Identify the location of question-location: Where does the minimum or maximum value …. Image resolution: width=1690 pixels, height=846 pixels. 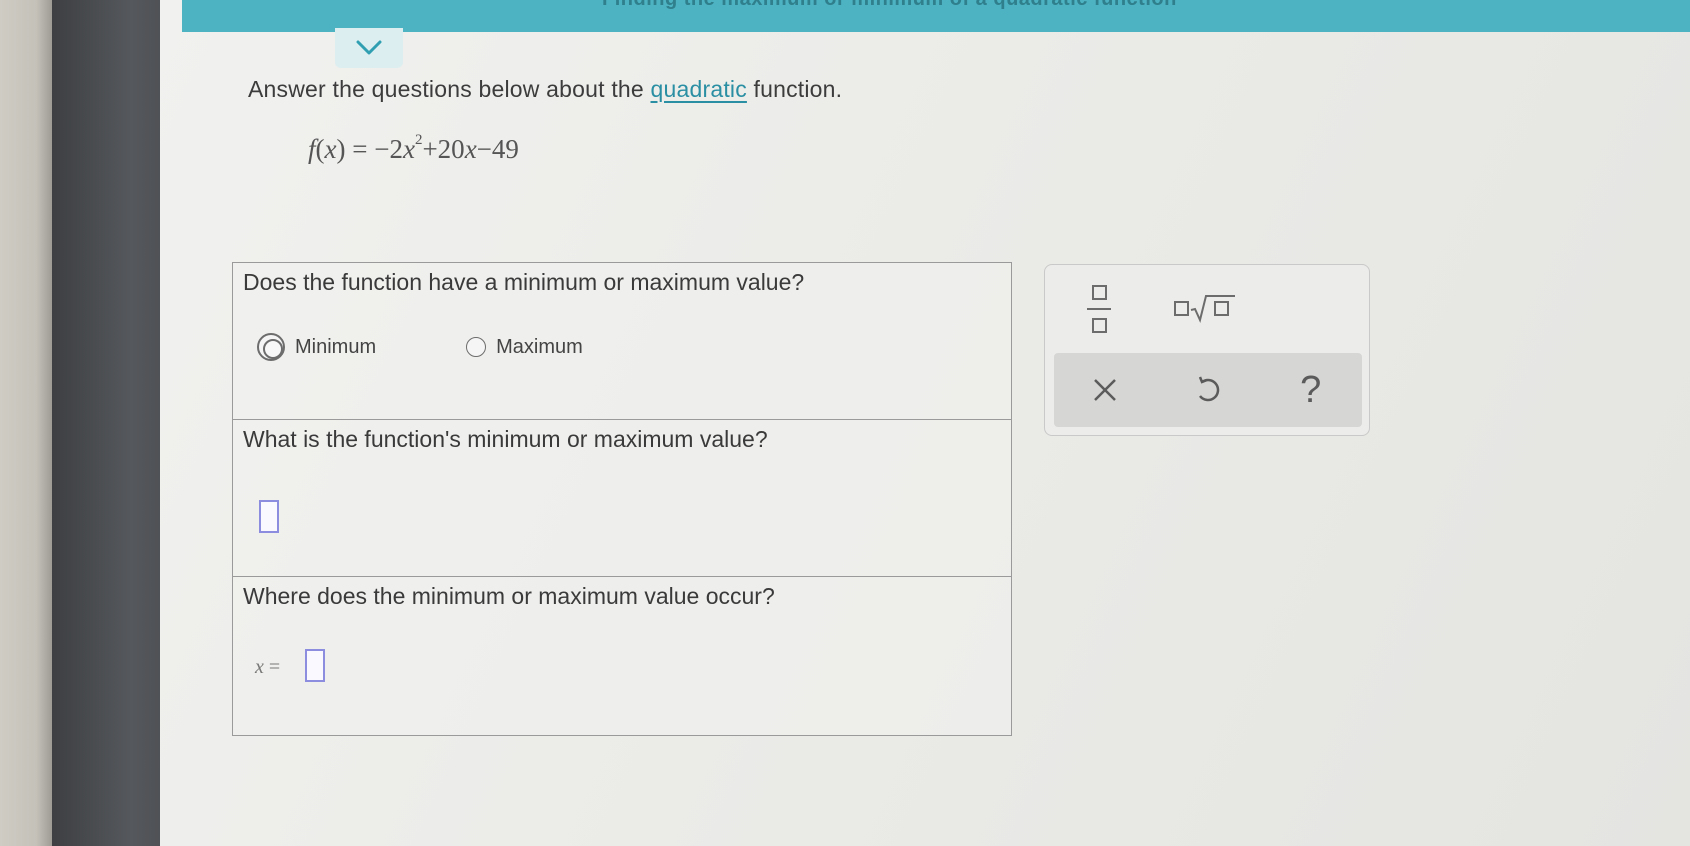
(622, 655).